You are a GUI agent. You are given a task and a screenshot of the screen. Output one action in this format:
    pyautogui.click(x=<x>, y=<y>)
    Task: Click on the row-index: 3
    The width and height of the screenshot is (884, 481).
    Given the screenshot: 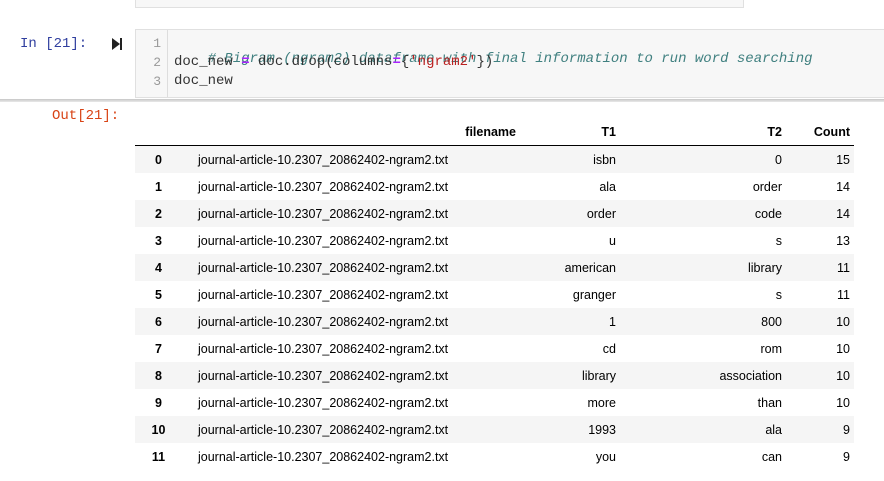 What is the action you would take?
    pyautogui.click(x=158, y=240)
    